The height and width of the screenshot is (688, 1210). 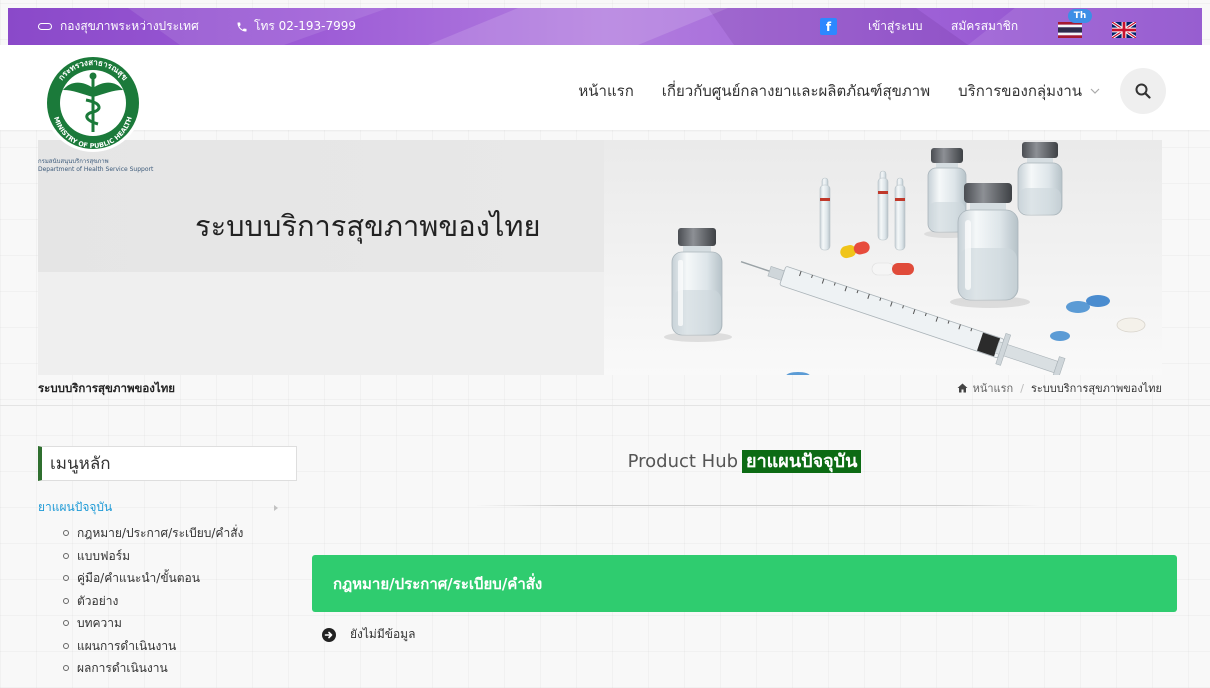 I want to click on nav-home: หน้าแรก, so click(x=605, y=91).